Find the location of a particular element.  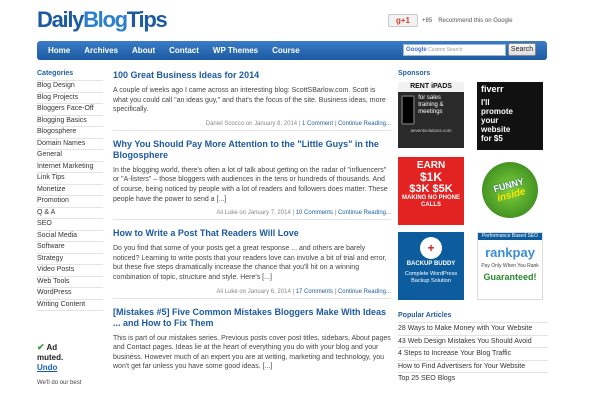

sponsors-title: Sponsors is located at coordinates (414, 73).